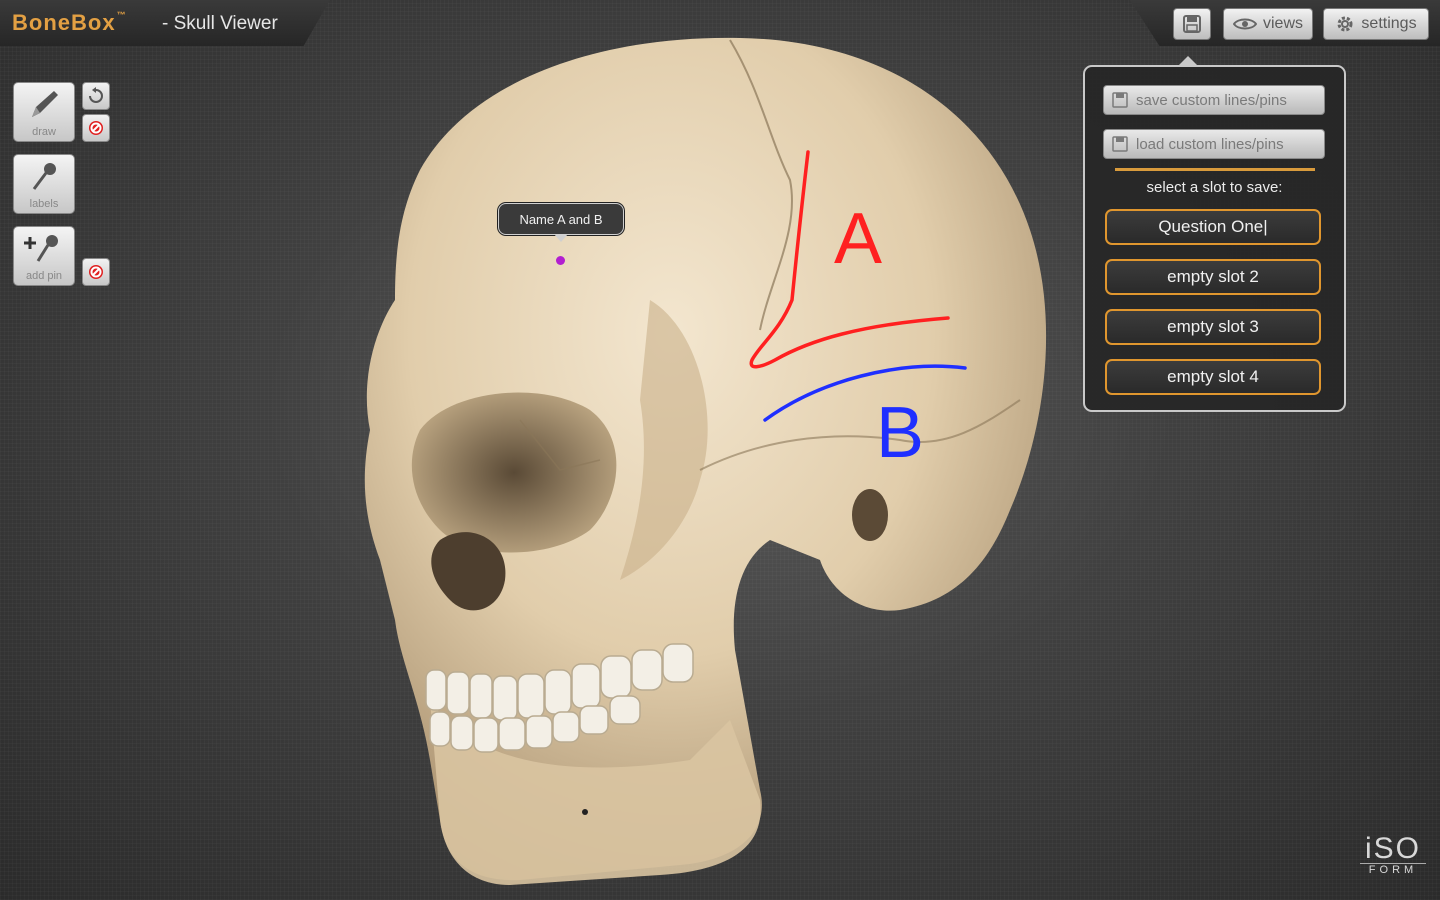 Image resolution: width=1440 pixels, height=900 pixels. Describe the element at coordinates (220, 23) in the screenshot. I see `app-subtitle: - Skull Viewer` at that location.